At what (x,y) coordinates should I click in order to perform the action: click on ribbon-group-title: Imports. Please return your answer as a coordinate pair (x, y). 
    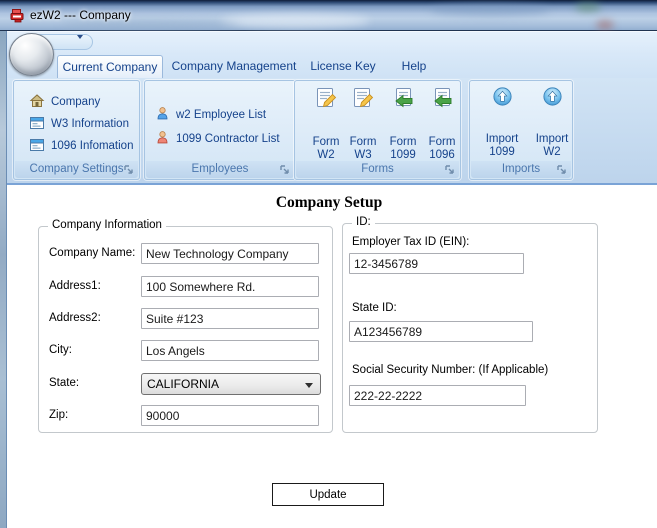
    Looking at the image, I should click on (521, 169).